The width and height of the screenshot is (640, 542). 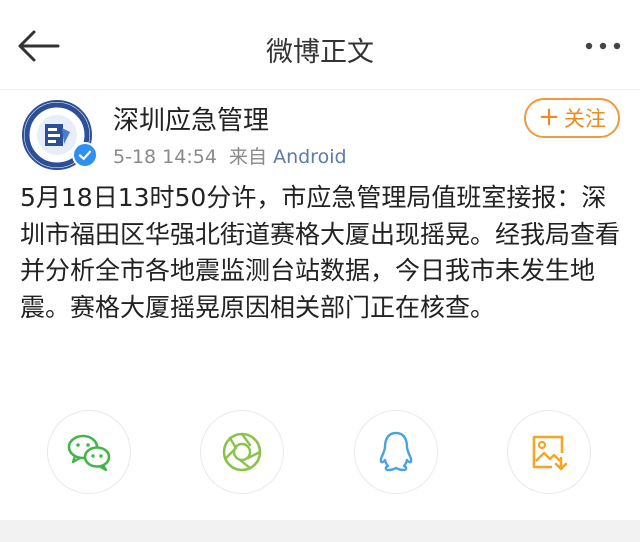 I want to click on post-meta: 5-18 14:54 来自 Android, so click(x=230, y=155).